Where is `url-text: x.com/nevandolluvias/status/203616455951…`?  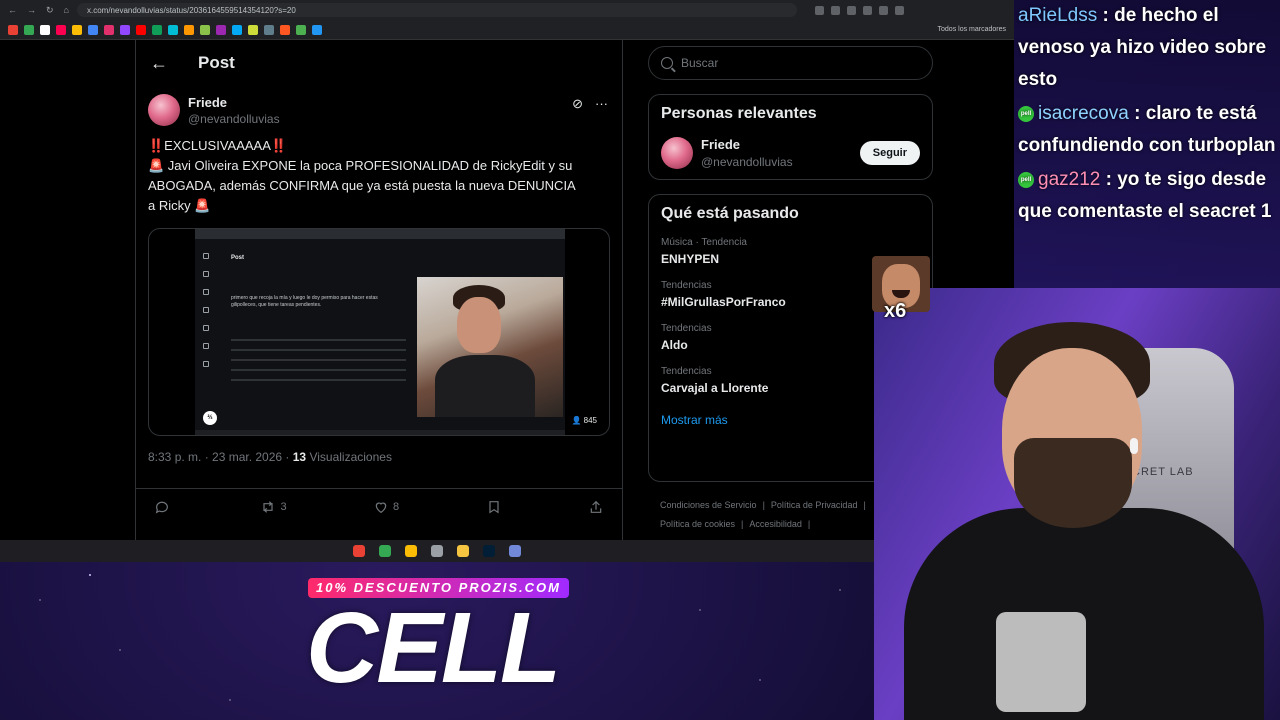
url-text: x.com/nevandolluvias/status/203616455951… is located at coordinates (191, 10).